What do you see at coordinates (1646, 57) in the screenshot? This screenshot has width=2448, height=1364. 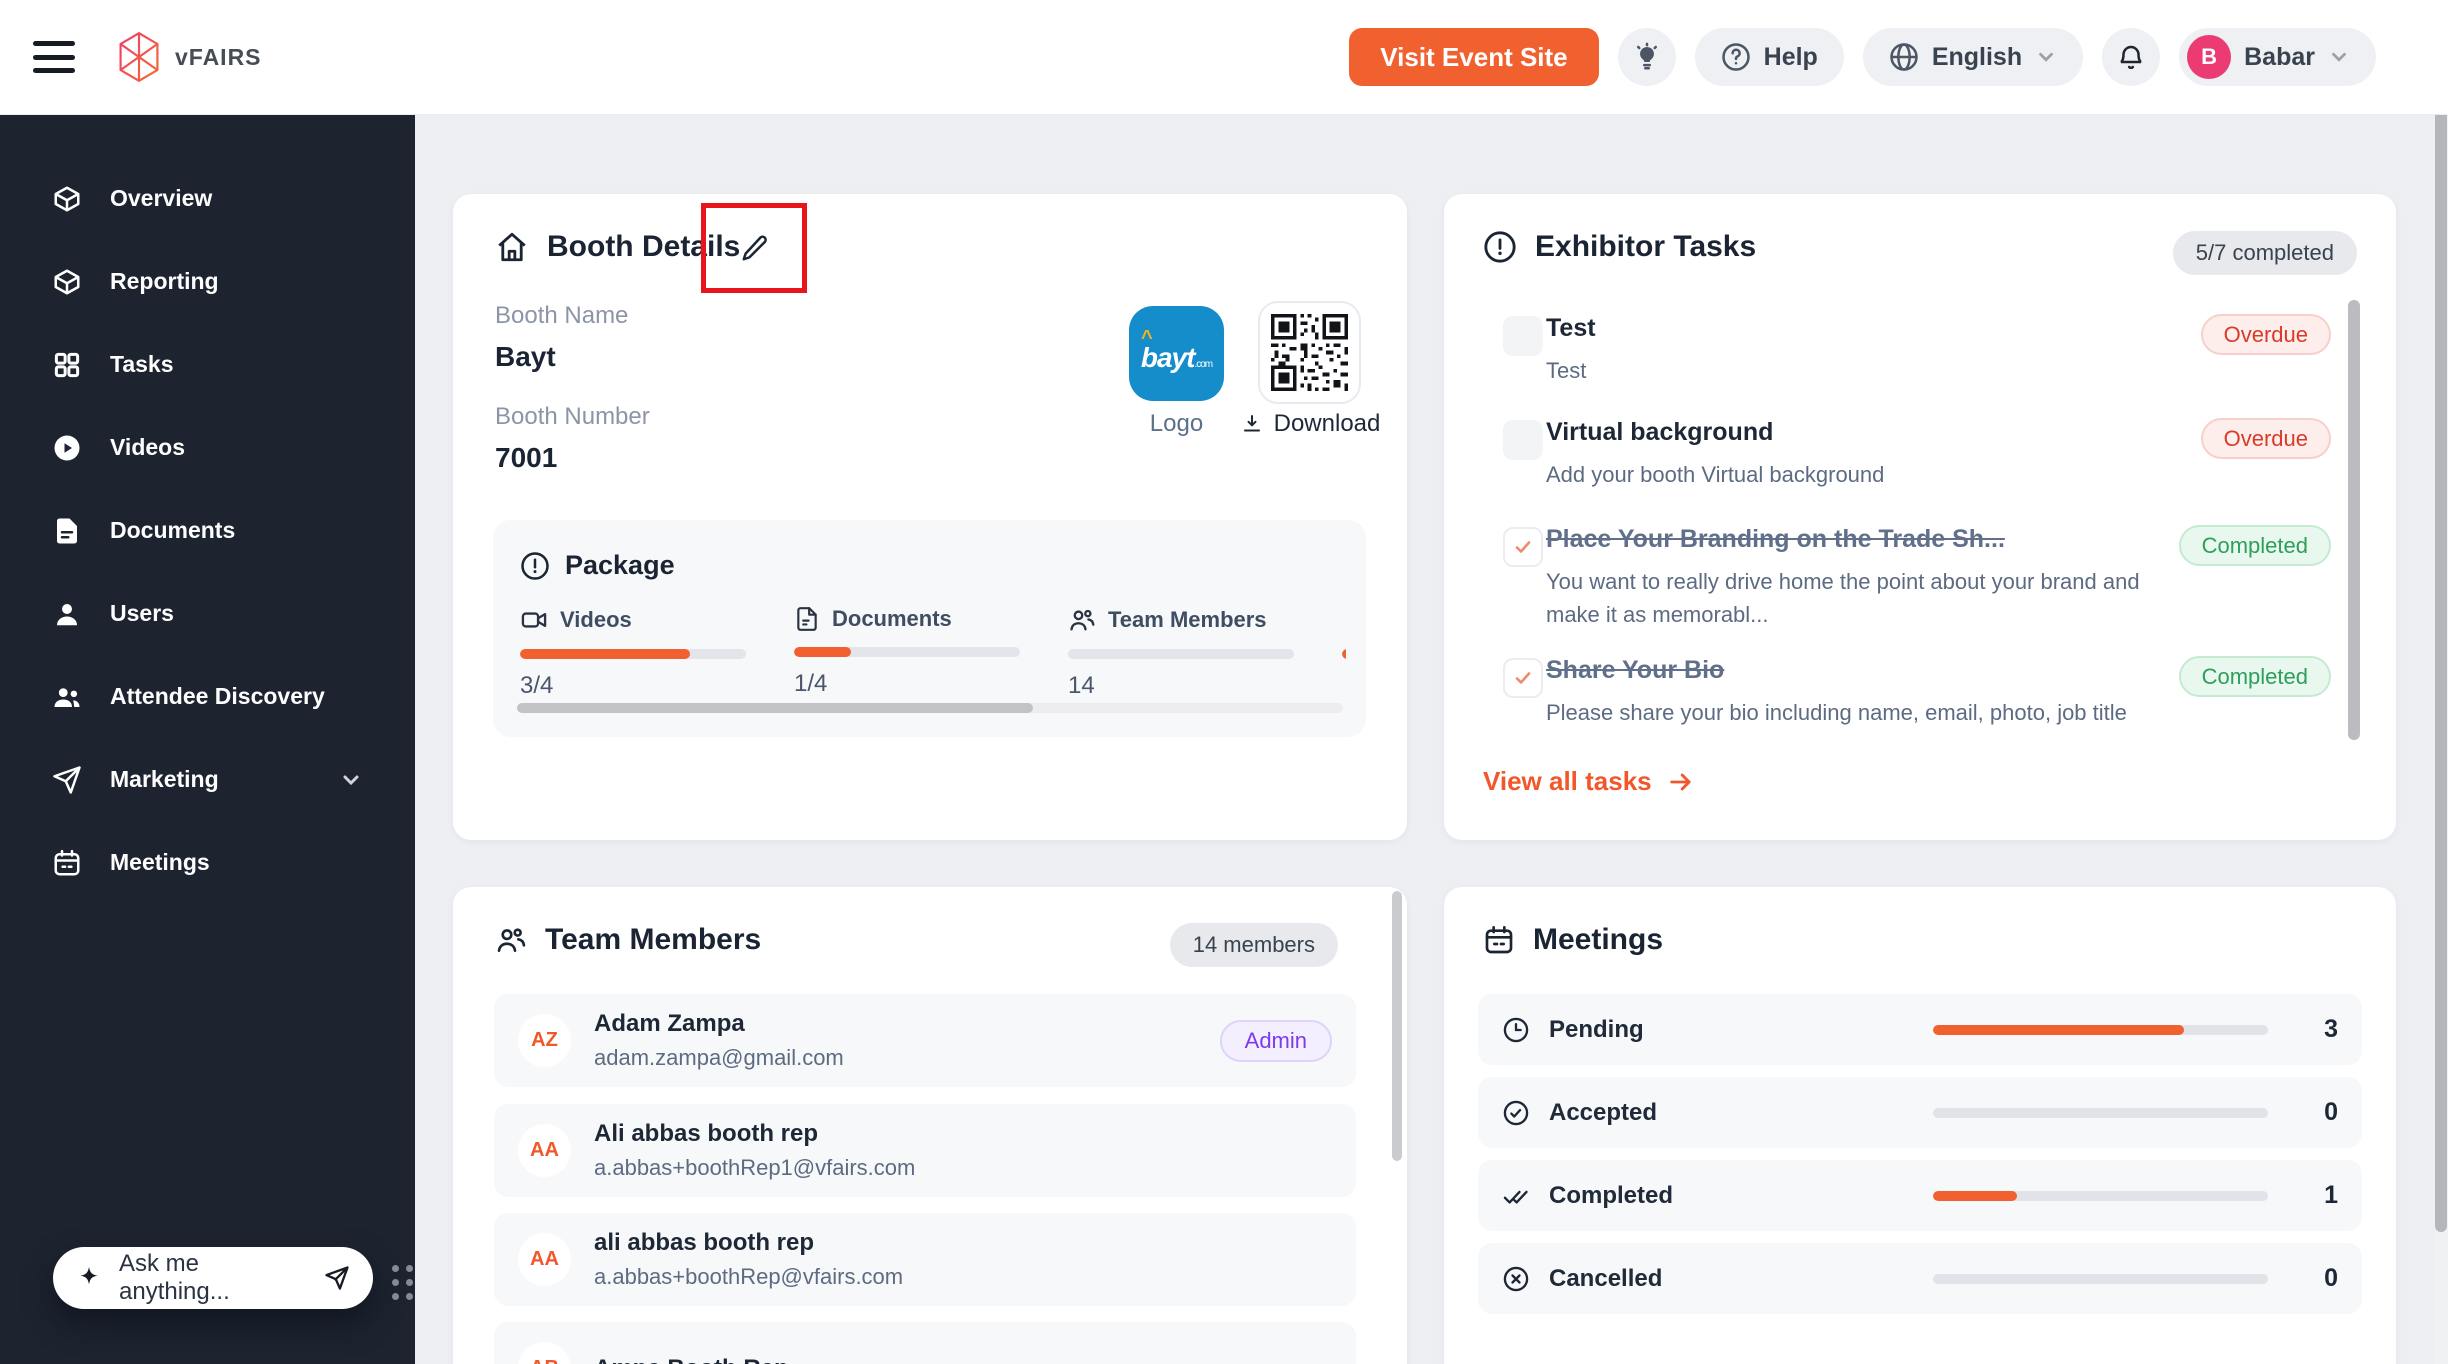 I see `tips-button` at bounding box center [1646, 57].